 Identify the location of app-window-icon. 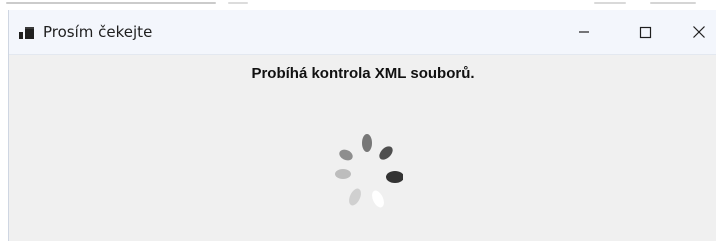
(26, 33).